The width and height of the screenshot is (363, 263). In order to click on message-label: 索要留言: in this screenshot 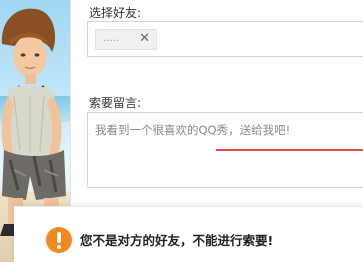, I will do `click(115, 103)`.